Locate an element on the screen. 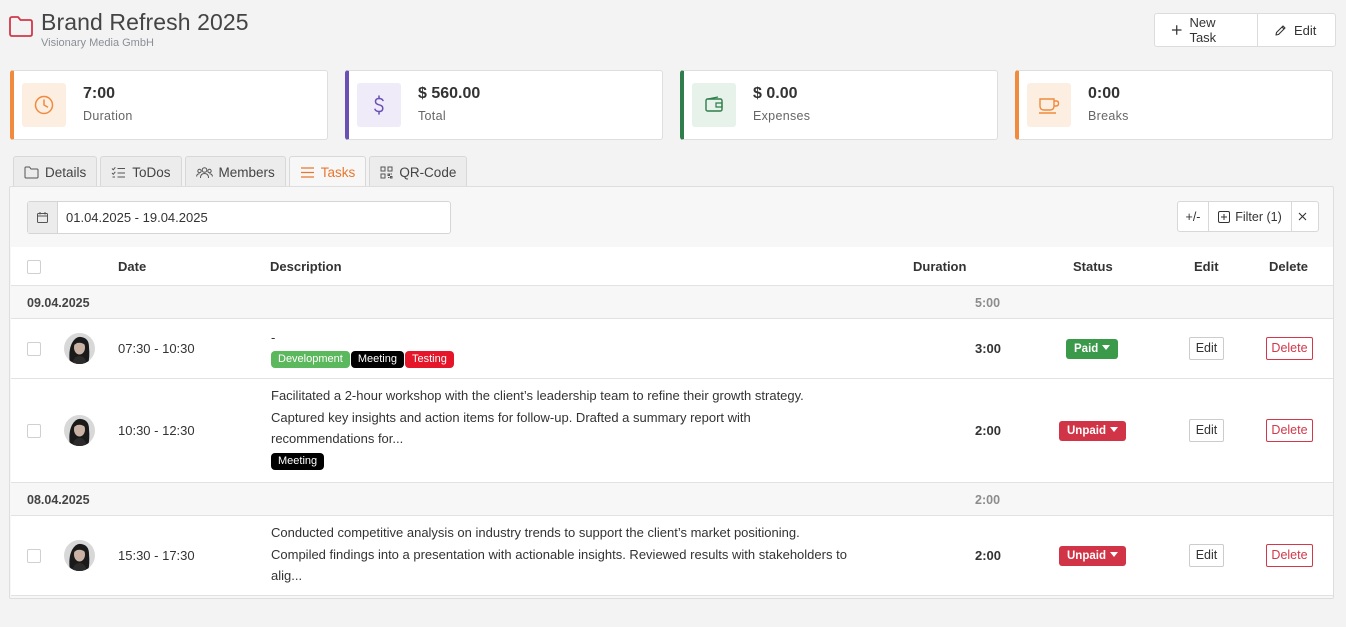 The image size is (1346, 627). page-title: Brand Refresh 2025 is located at coordinates (145, 22).